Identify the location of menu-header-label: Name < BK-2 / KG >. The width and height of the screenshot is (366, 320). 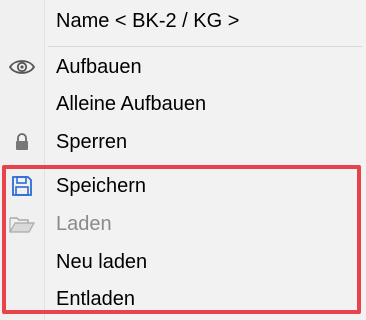
(148, 21).